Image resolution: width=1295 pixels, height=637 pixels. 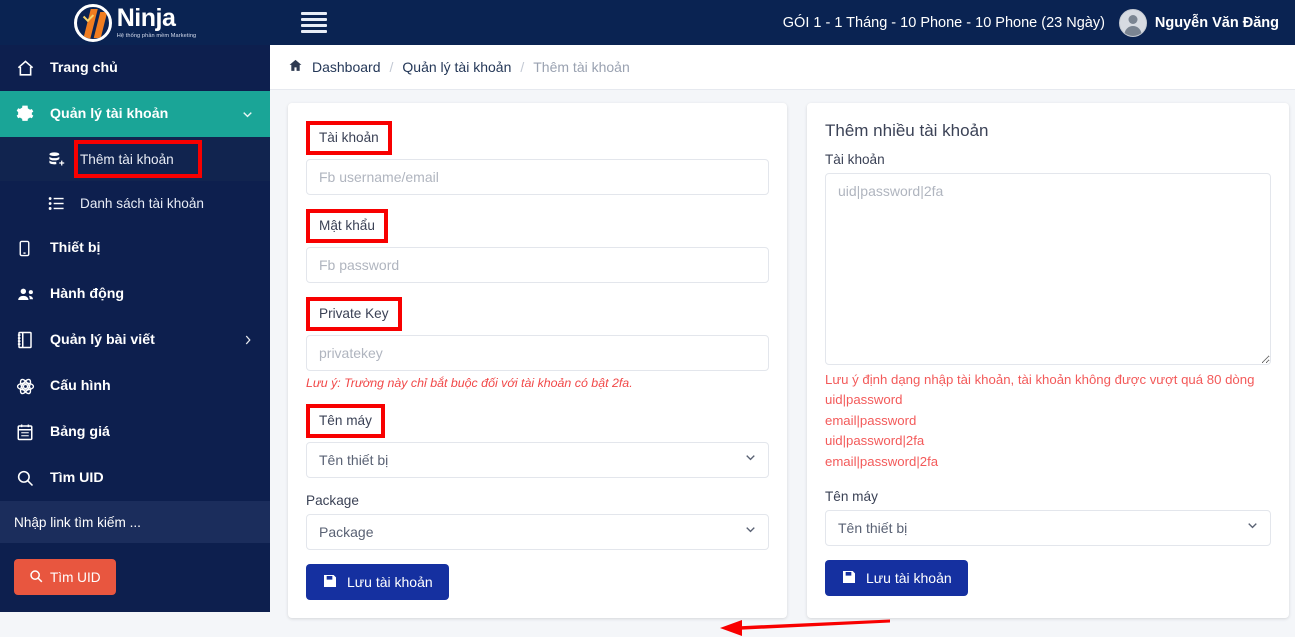 I want to click on format-example-line: email|password|2fa, so click(x=881, y=461).